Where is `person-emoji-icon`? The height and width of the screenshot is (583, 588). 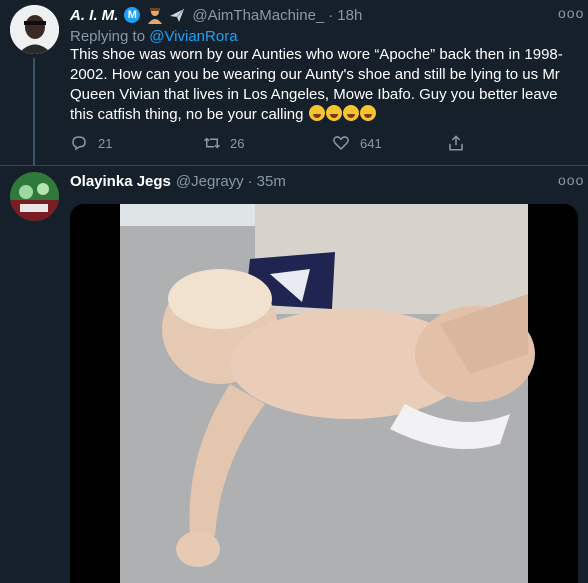 person-emoji-icon is located at coordinates (155, 16).